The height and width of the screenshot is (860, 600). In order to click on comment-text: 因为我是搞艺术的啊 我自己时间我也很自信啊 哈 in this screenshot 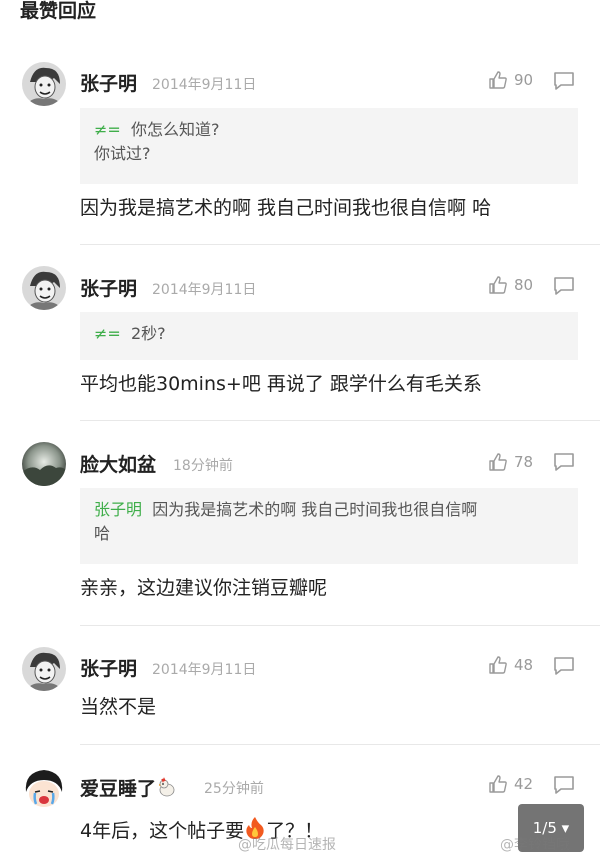, I will do `click(286, 208)`.